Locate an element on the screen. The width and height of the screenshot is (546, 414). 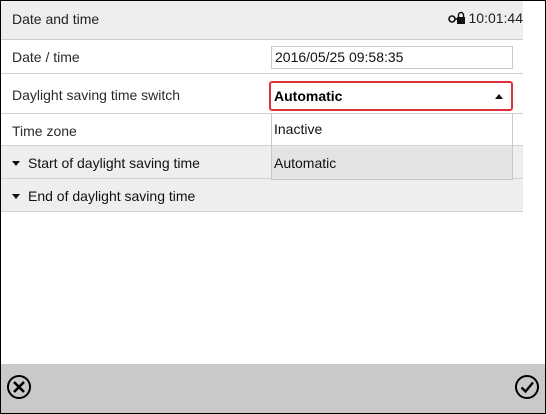
clock-time: 10:01:44 is located at coordinates (496, 18).